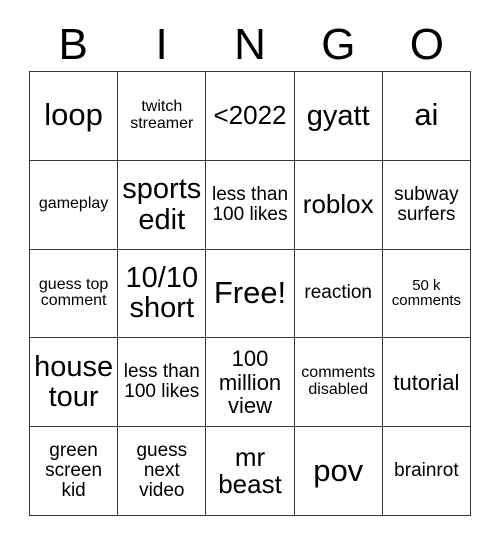  I want to click on bingo-cell-i2-label: sports edit, so click(162, 204).